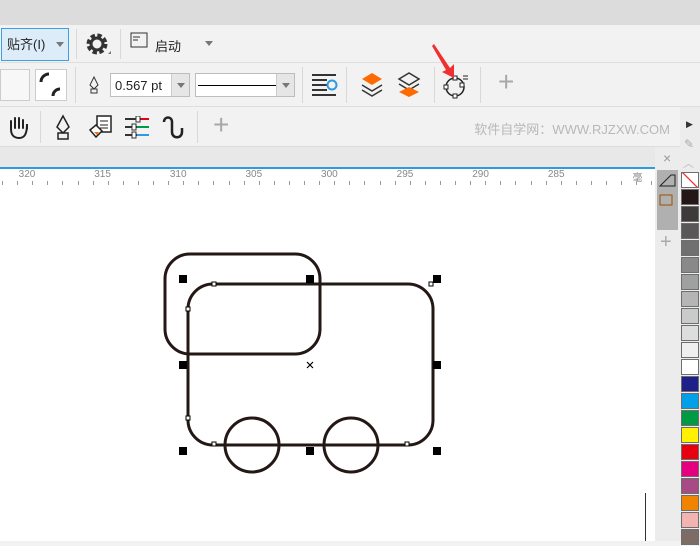  Describe the element at coordinates (645, 517) in the screenshot. I see `vertical-scrollbar` at that location.